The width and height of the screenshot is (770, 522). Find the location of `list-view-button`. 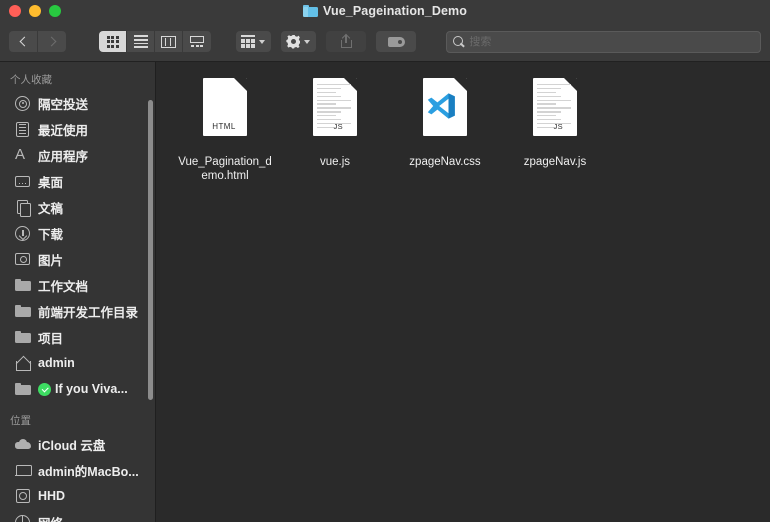

list-view-button is located at coordinates (141, 41).